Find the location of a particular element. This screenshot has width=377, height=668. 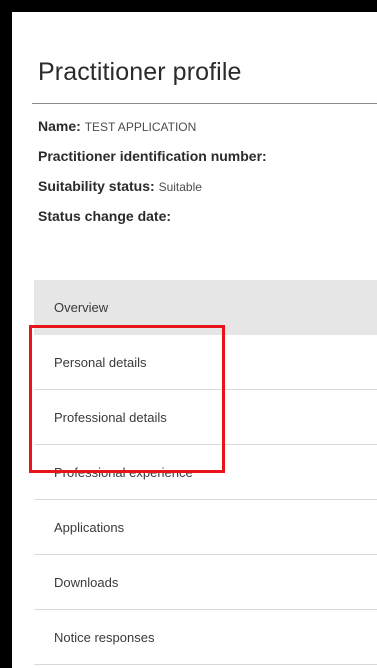

nav-item-professional-experience: Professional experience is located at coordinates (205, 472).